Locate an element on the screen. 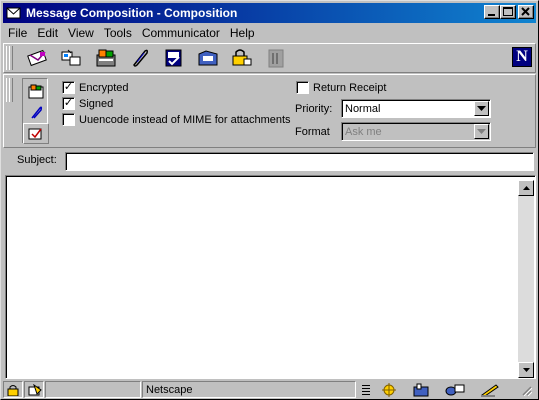 The height and width of the screenshot is (400, 539). quote-icon is located at coordinates (71, 57).